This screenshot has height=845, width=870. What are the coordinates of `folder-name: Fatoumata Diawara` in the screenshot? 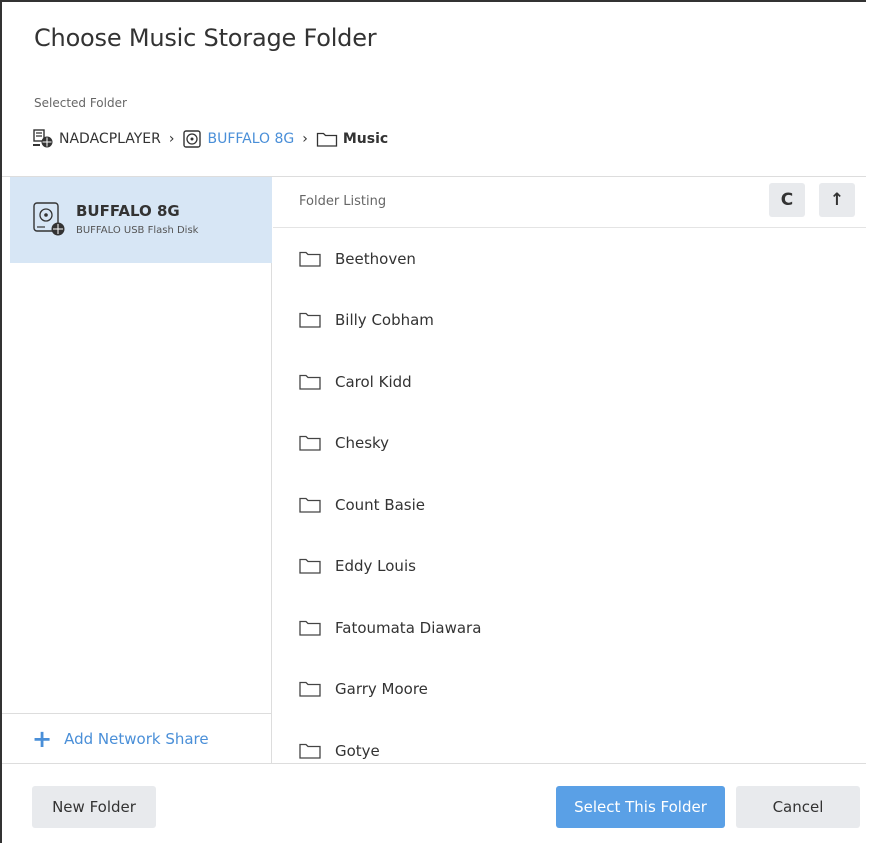 It's located at (408, 627).